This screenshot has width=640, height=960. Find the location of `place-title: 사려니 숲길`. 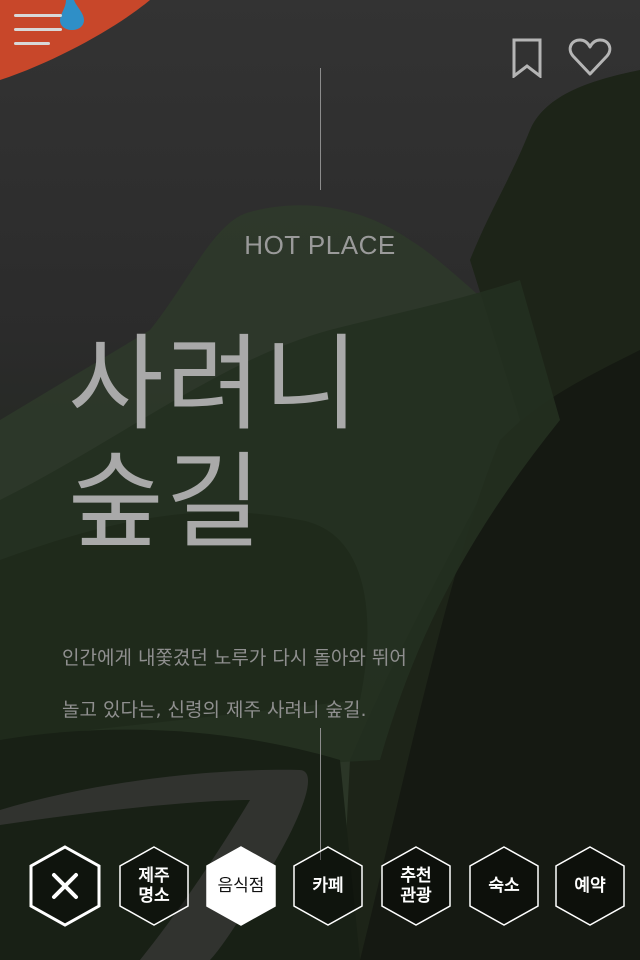

place-title: 사려니 숲길 is located at coordinates (214, 443).